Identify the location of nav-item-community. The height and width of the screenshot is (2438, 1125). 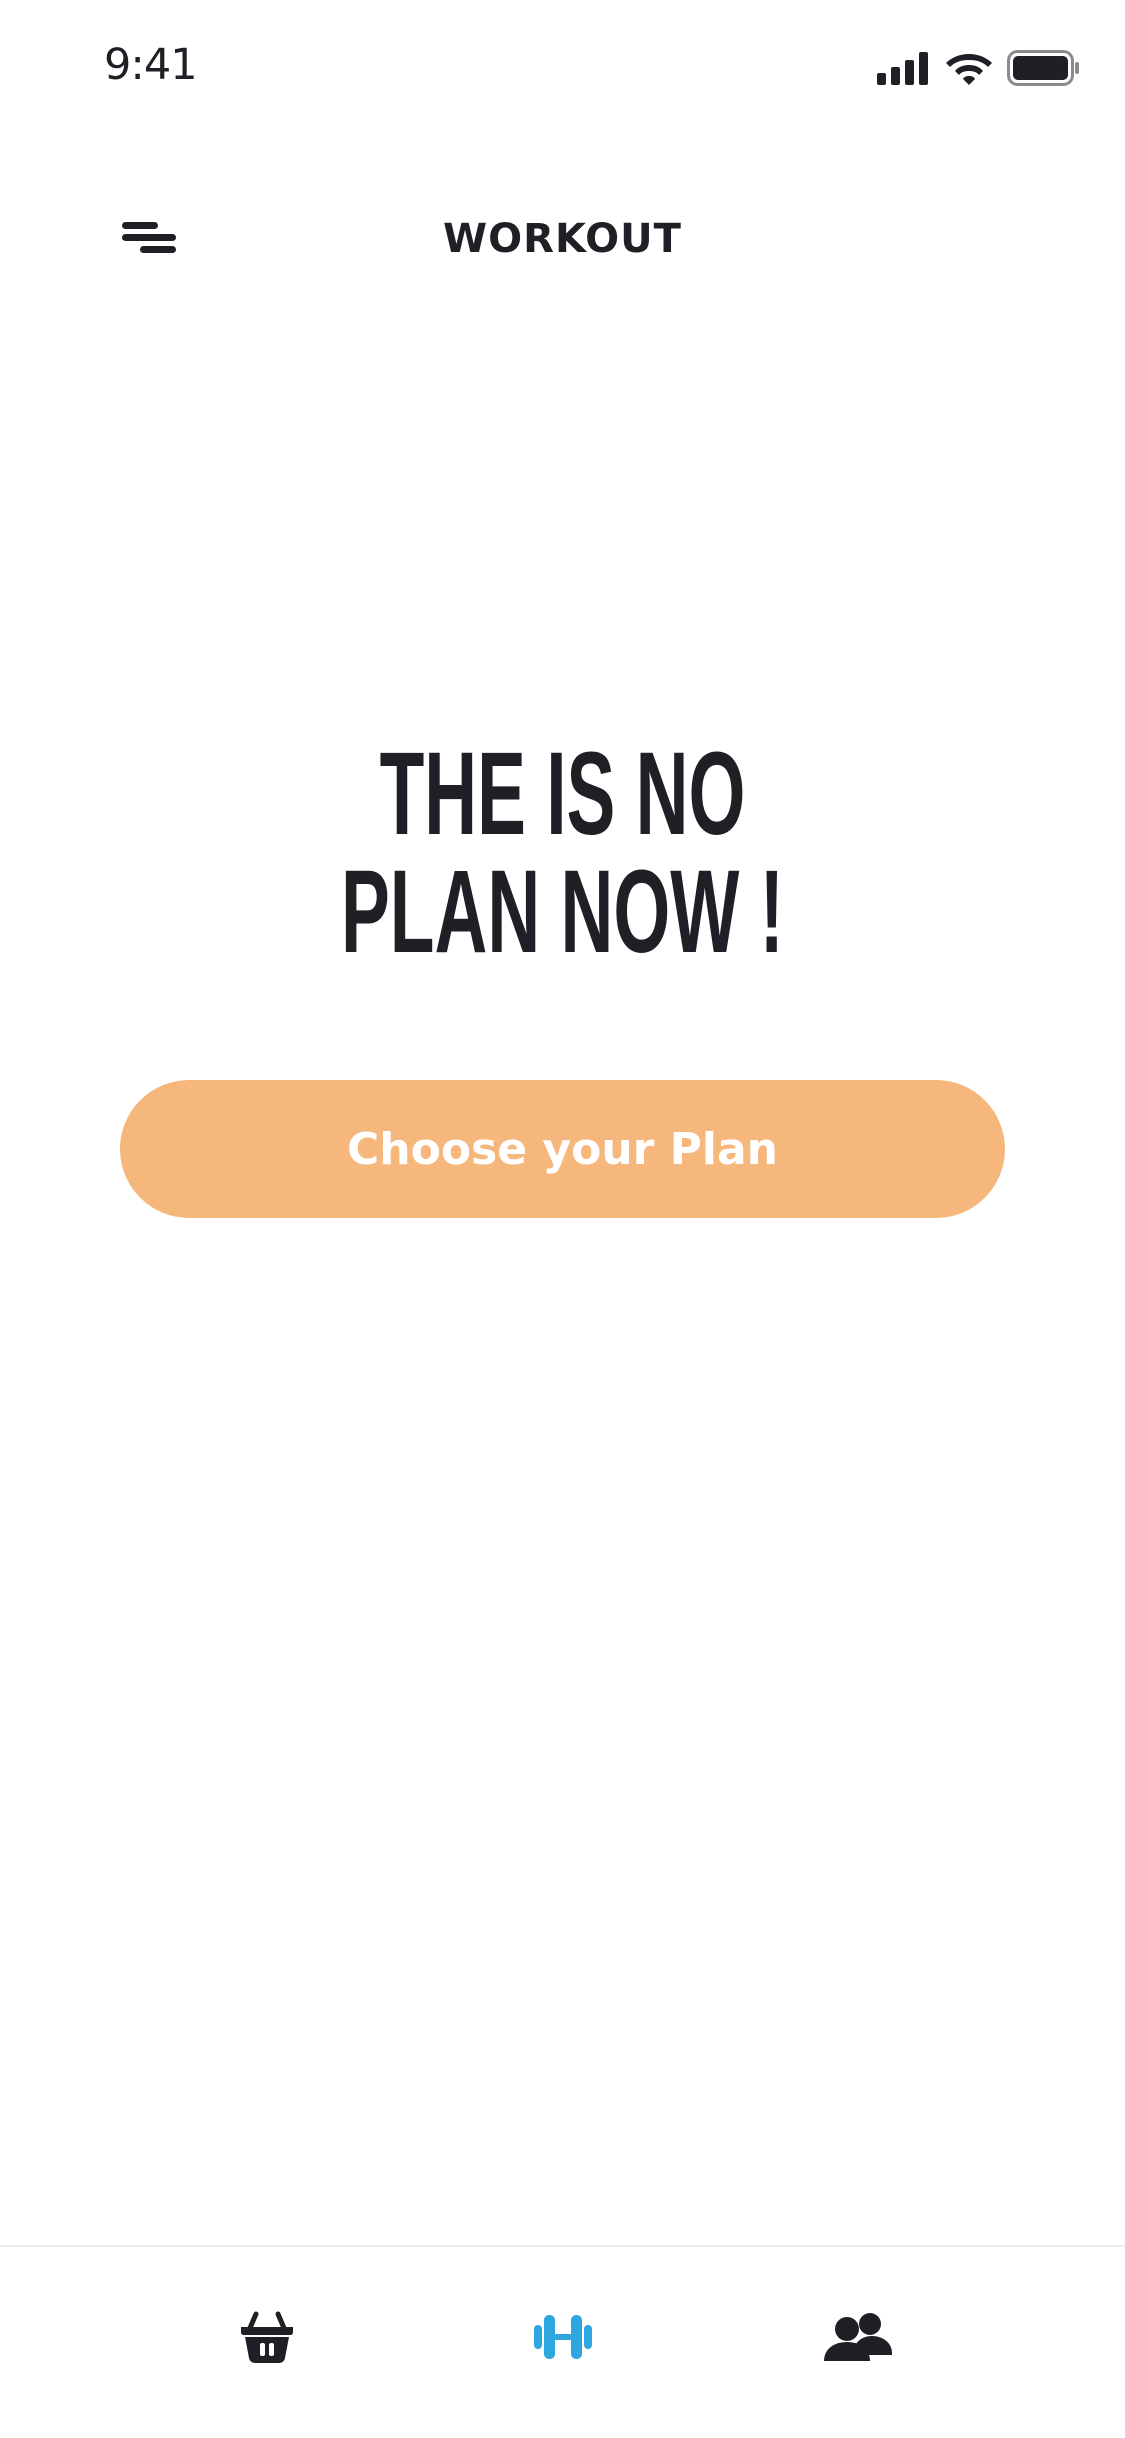
(858, 2337).